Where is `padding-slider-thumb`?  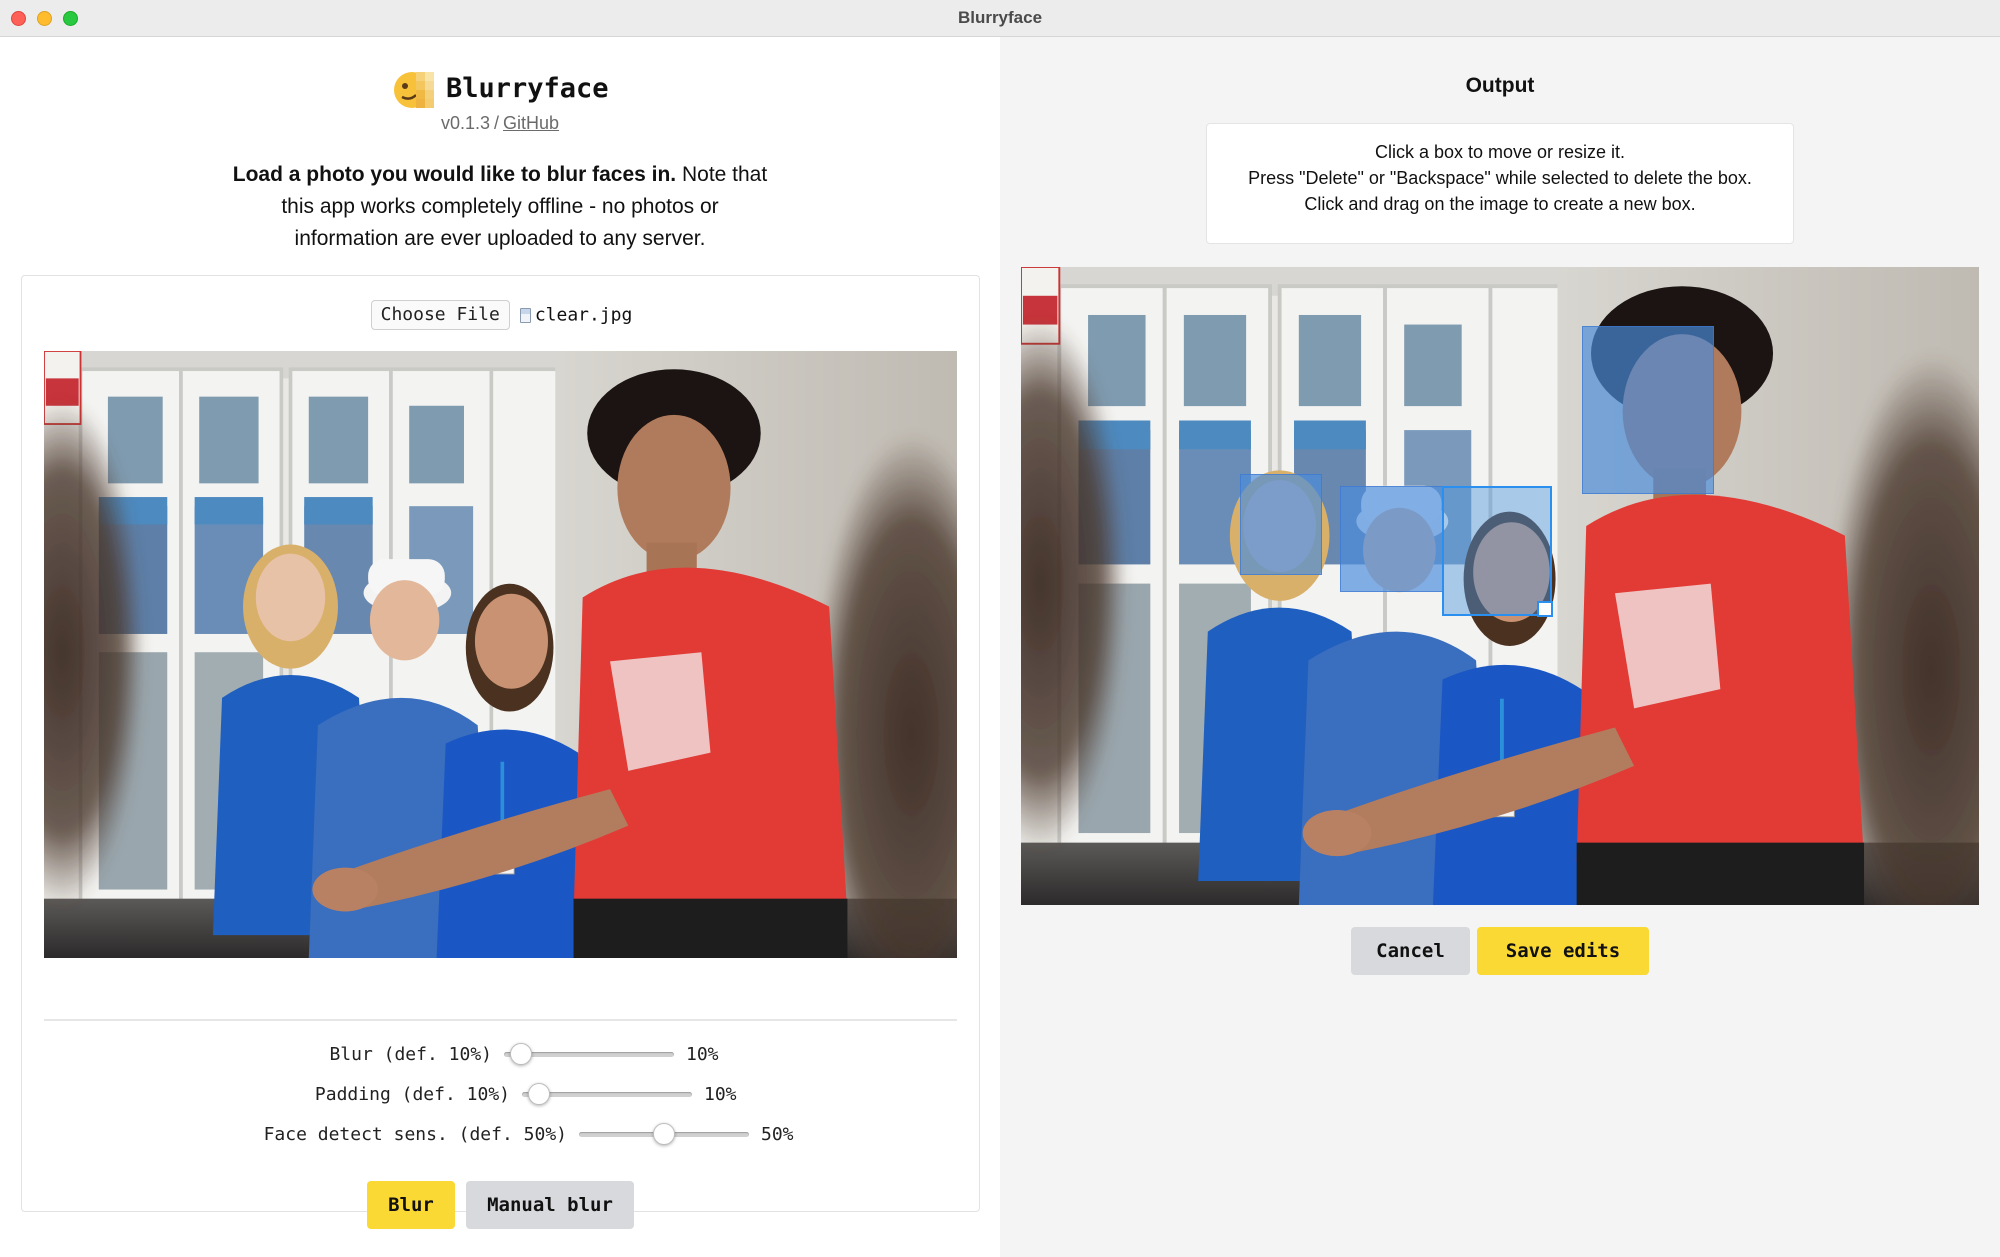
padding-slider-thumb is located at coordinates (539, 1094).